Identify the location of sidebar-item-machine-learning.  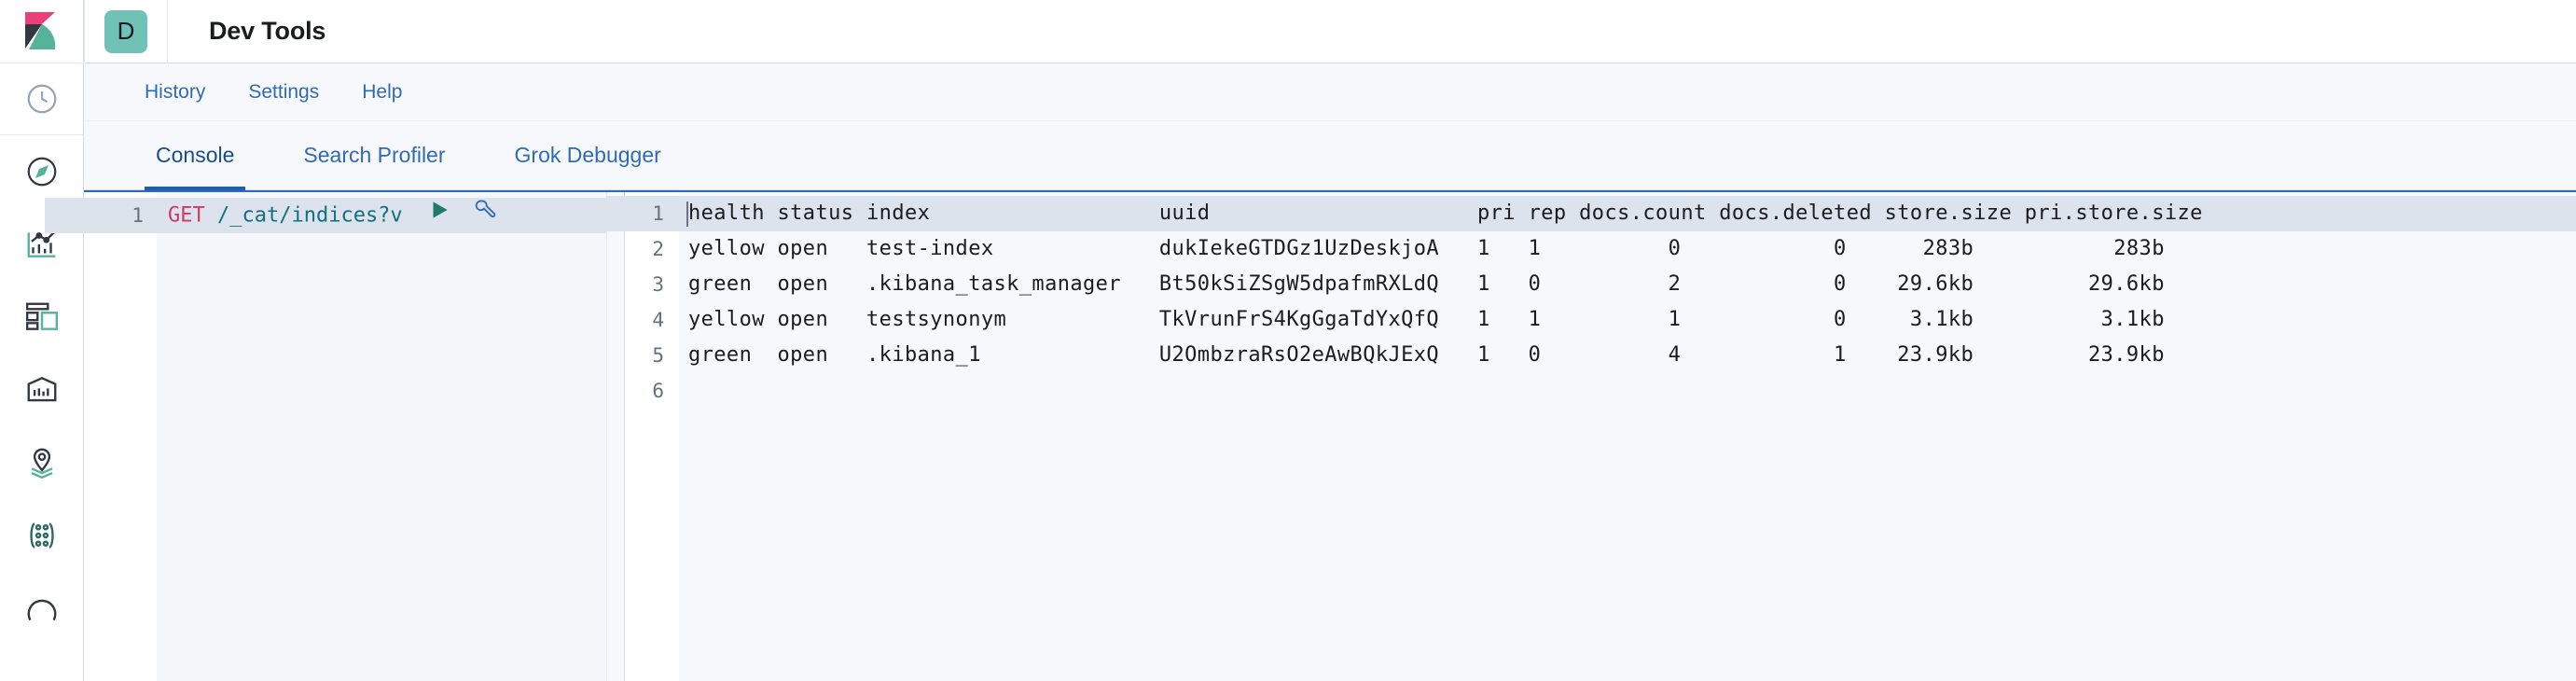
(42, 535).